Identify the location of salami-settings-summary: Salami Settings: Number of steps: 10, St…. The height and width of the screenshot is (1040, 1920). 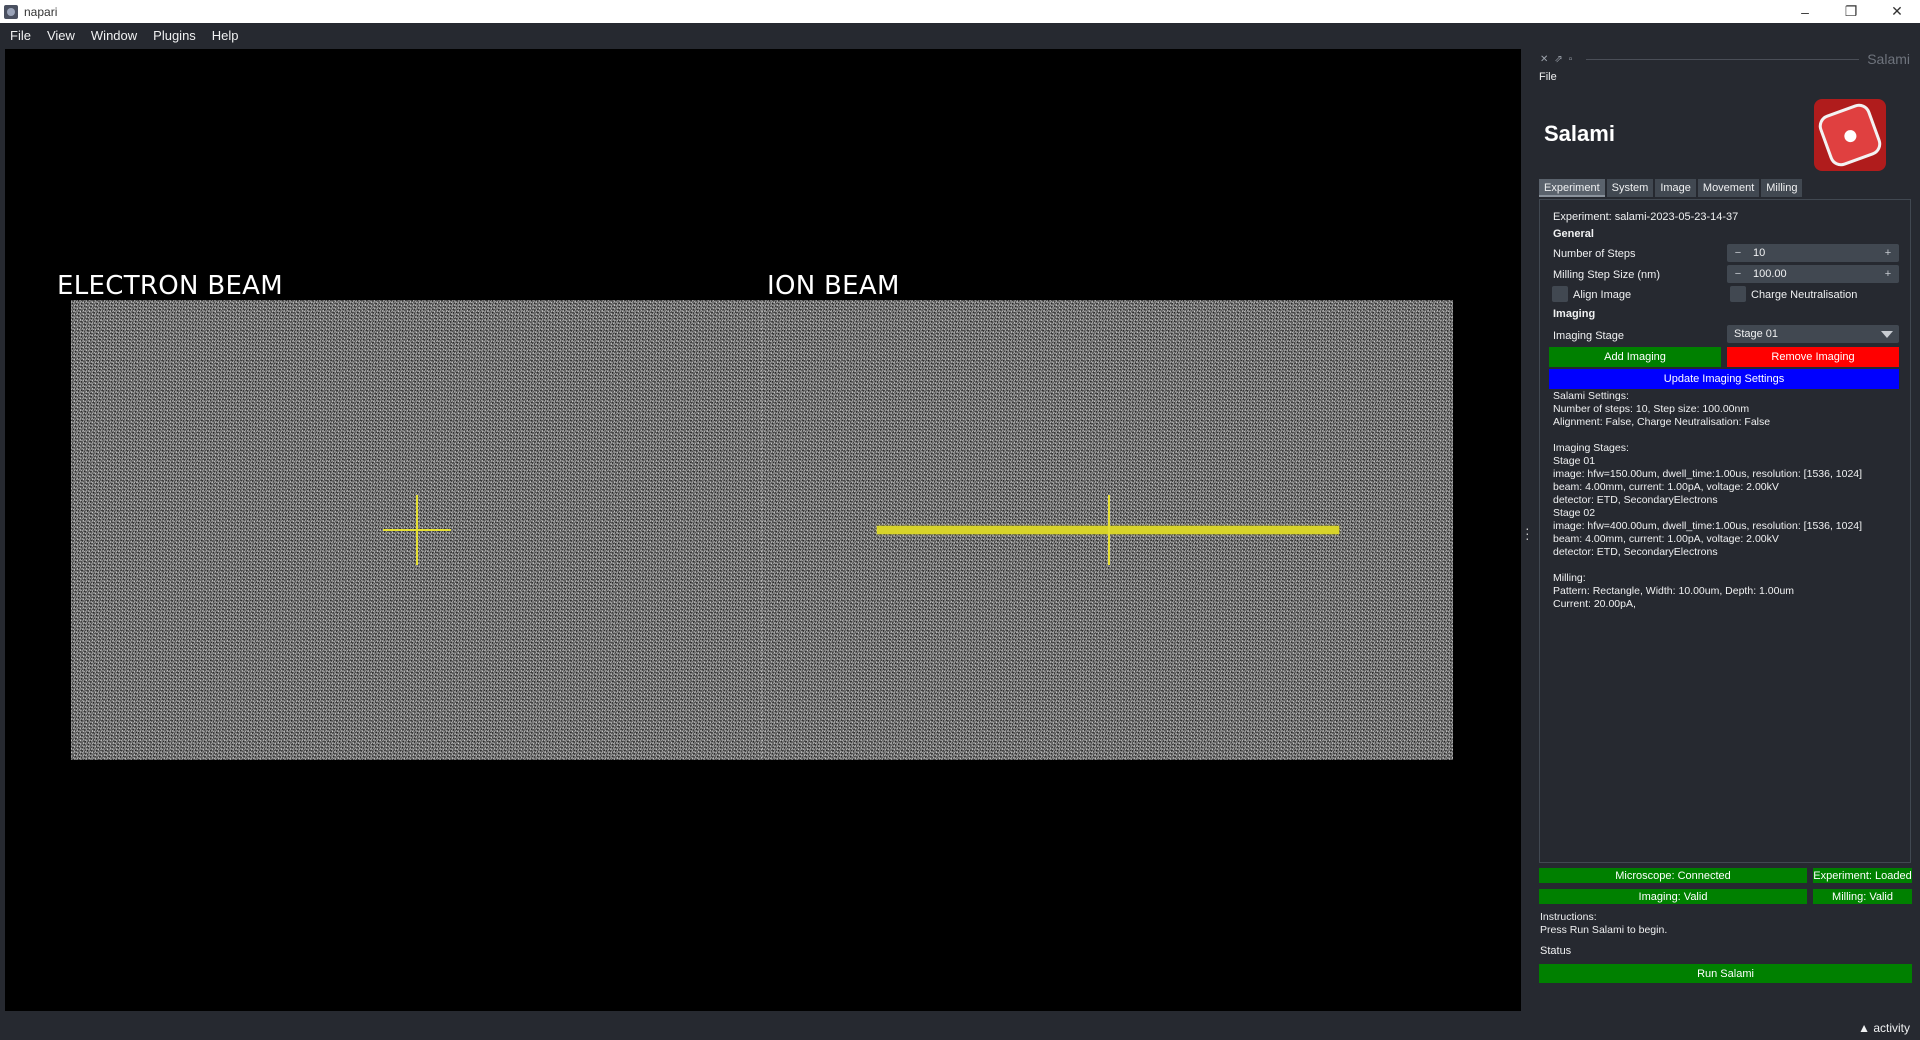
(1708, 500).